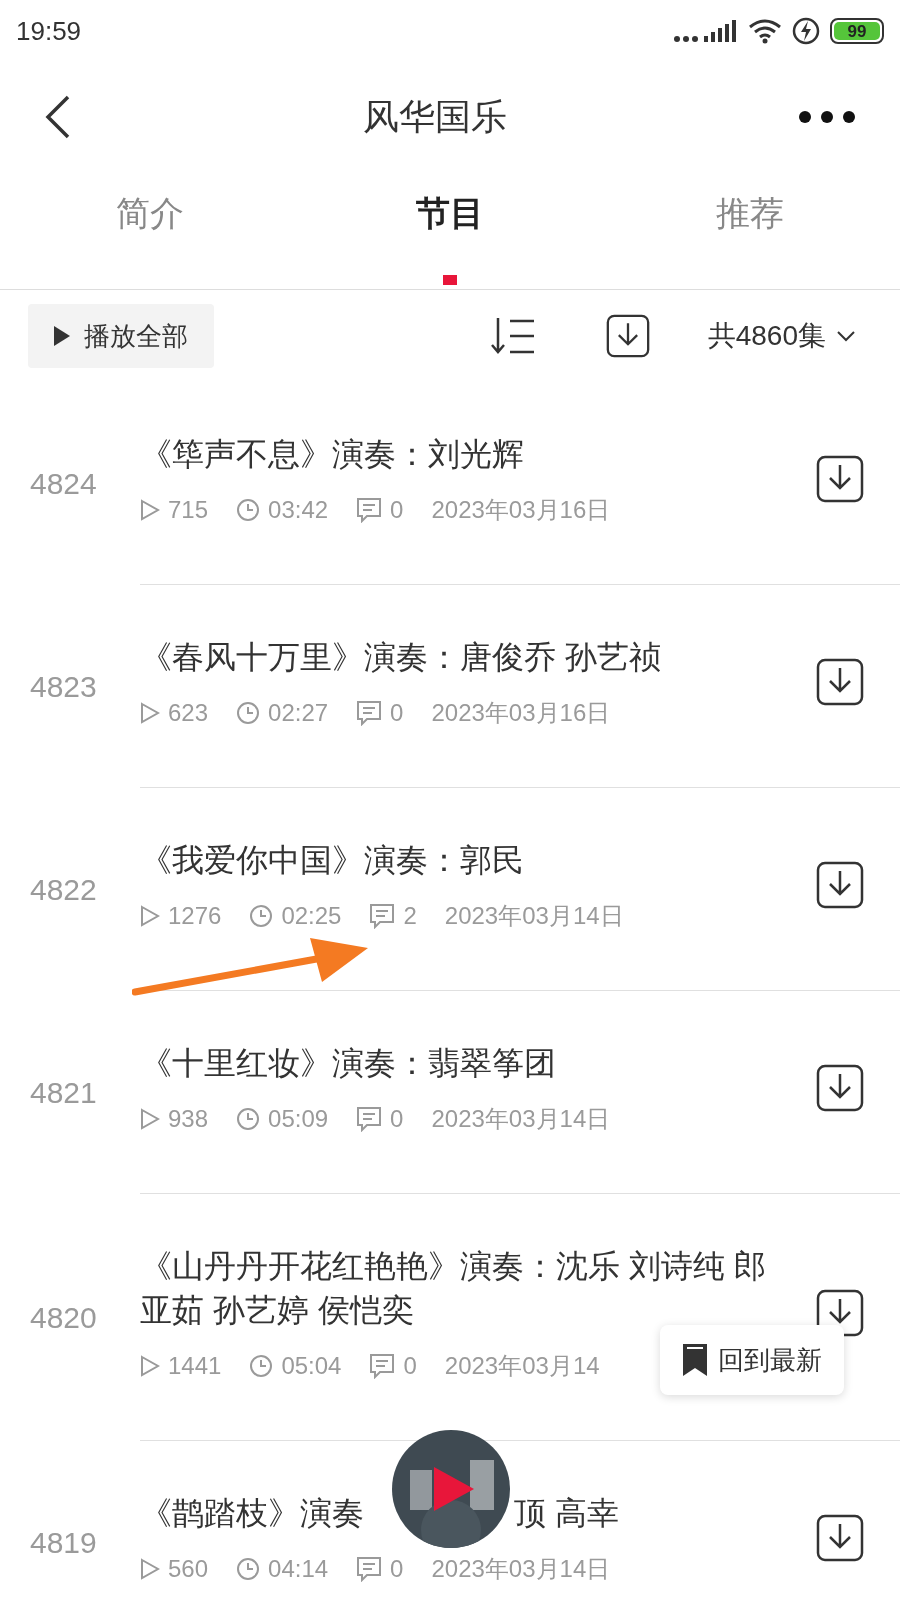 This screenshot has height=1600, width=900. Describe the element at coordinates (522, 1366) in the screenshot. I see `publish-date: 2023年03月14` at that location.